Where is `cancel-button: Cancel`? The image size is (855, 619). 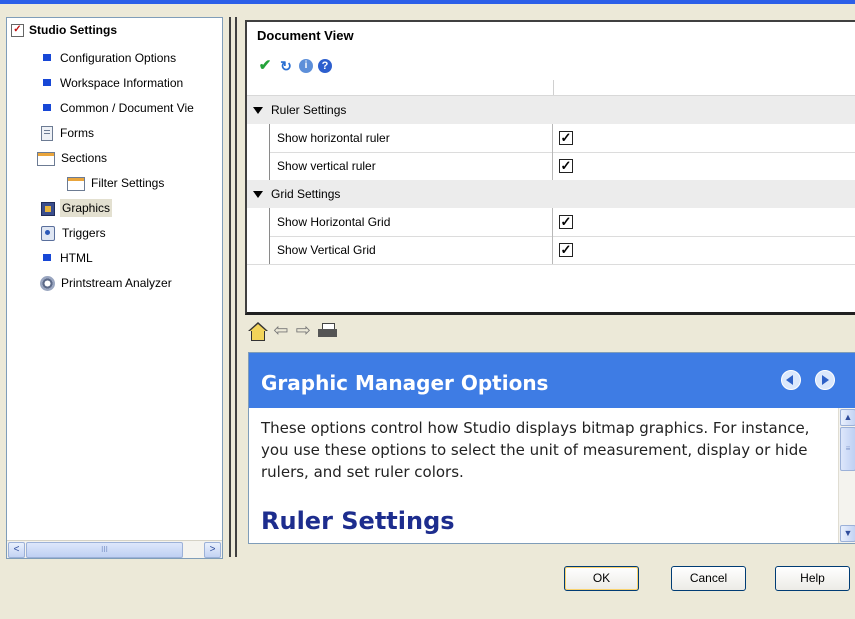
cancel-button: Cancel is located at coordinates (708, 578).